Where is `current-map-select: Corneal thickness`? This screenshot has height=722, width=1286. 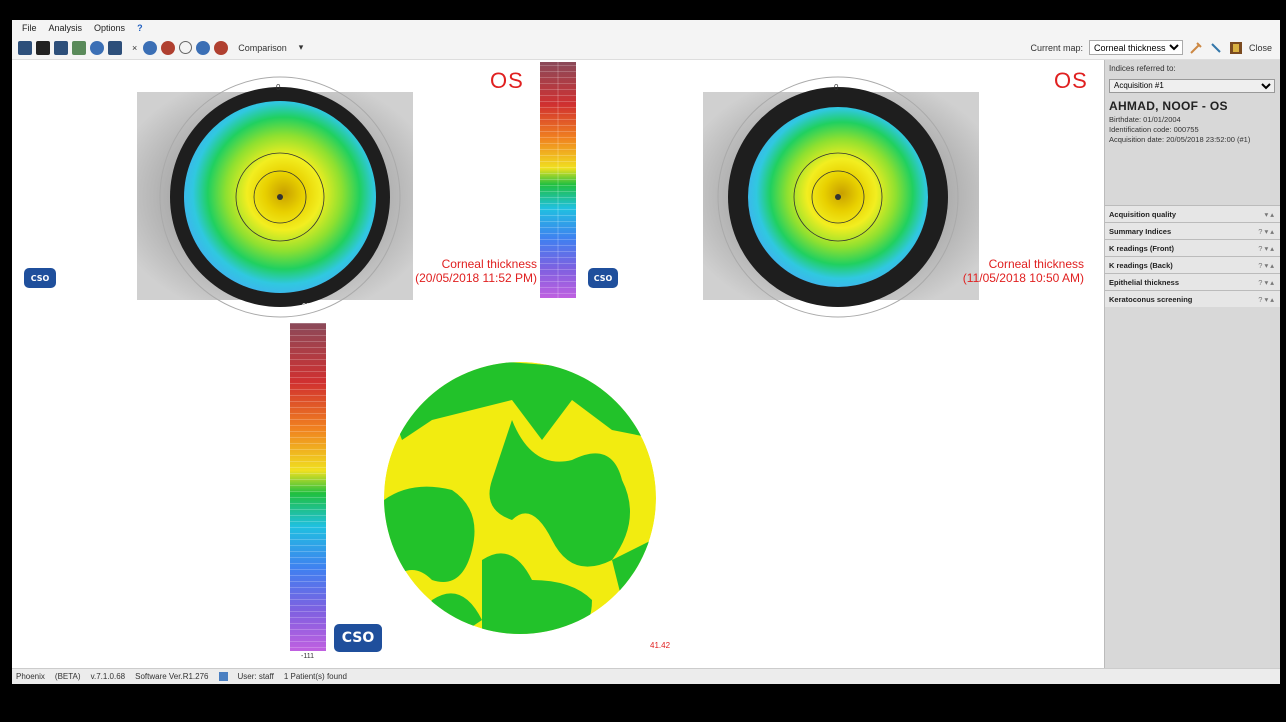
current-map-select: Corneal thickness is located at coordinates (1135, 47).